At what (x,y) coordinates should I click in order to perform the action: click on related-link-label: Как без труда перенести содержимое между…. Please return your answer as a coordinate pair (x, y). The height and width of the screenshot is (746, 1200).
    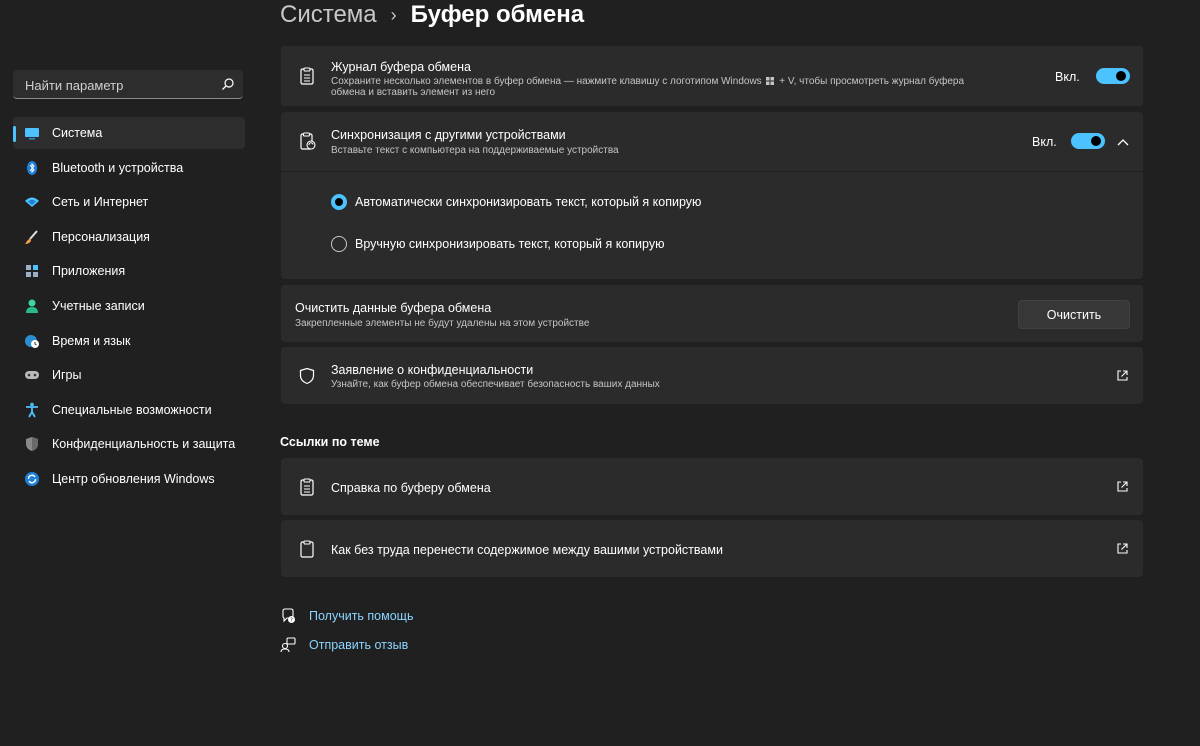
    Looking at the image, I should click on (527, 550).